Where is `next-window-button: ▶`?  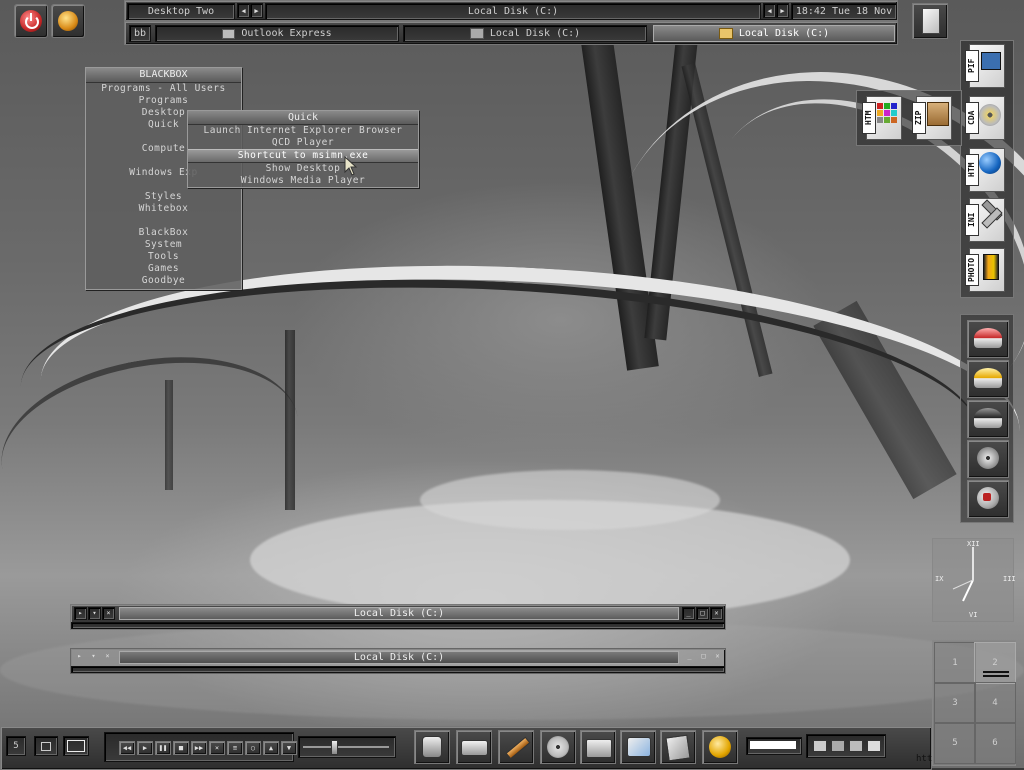 next-window-button: ▶ is located at coordinates (782, 10).